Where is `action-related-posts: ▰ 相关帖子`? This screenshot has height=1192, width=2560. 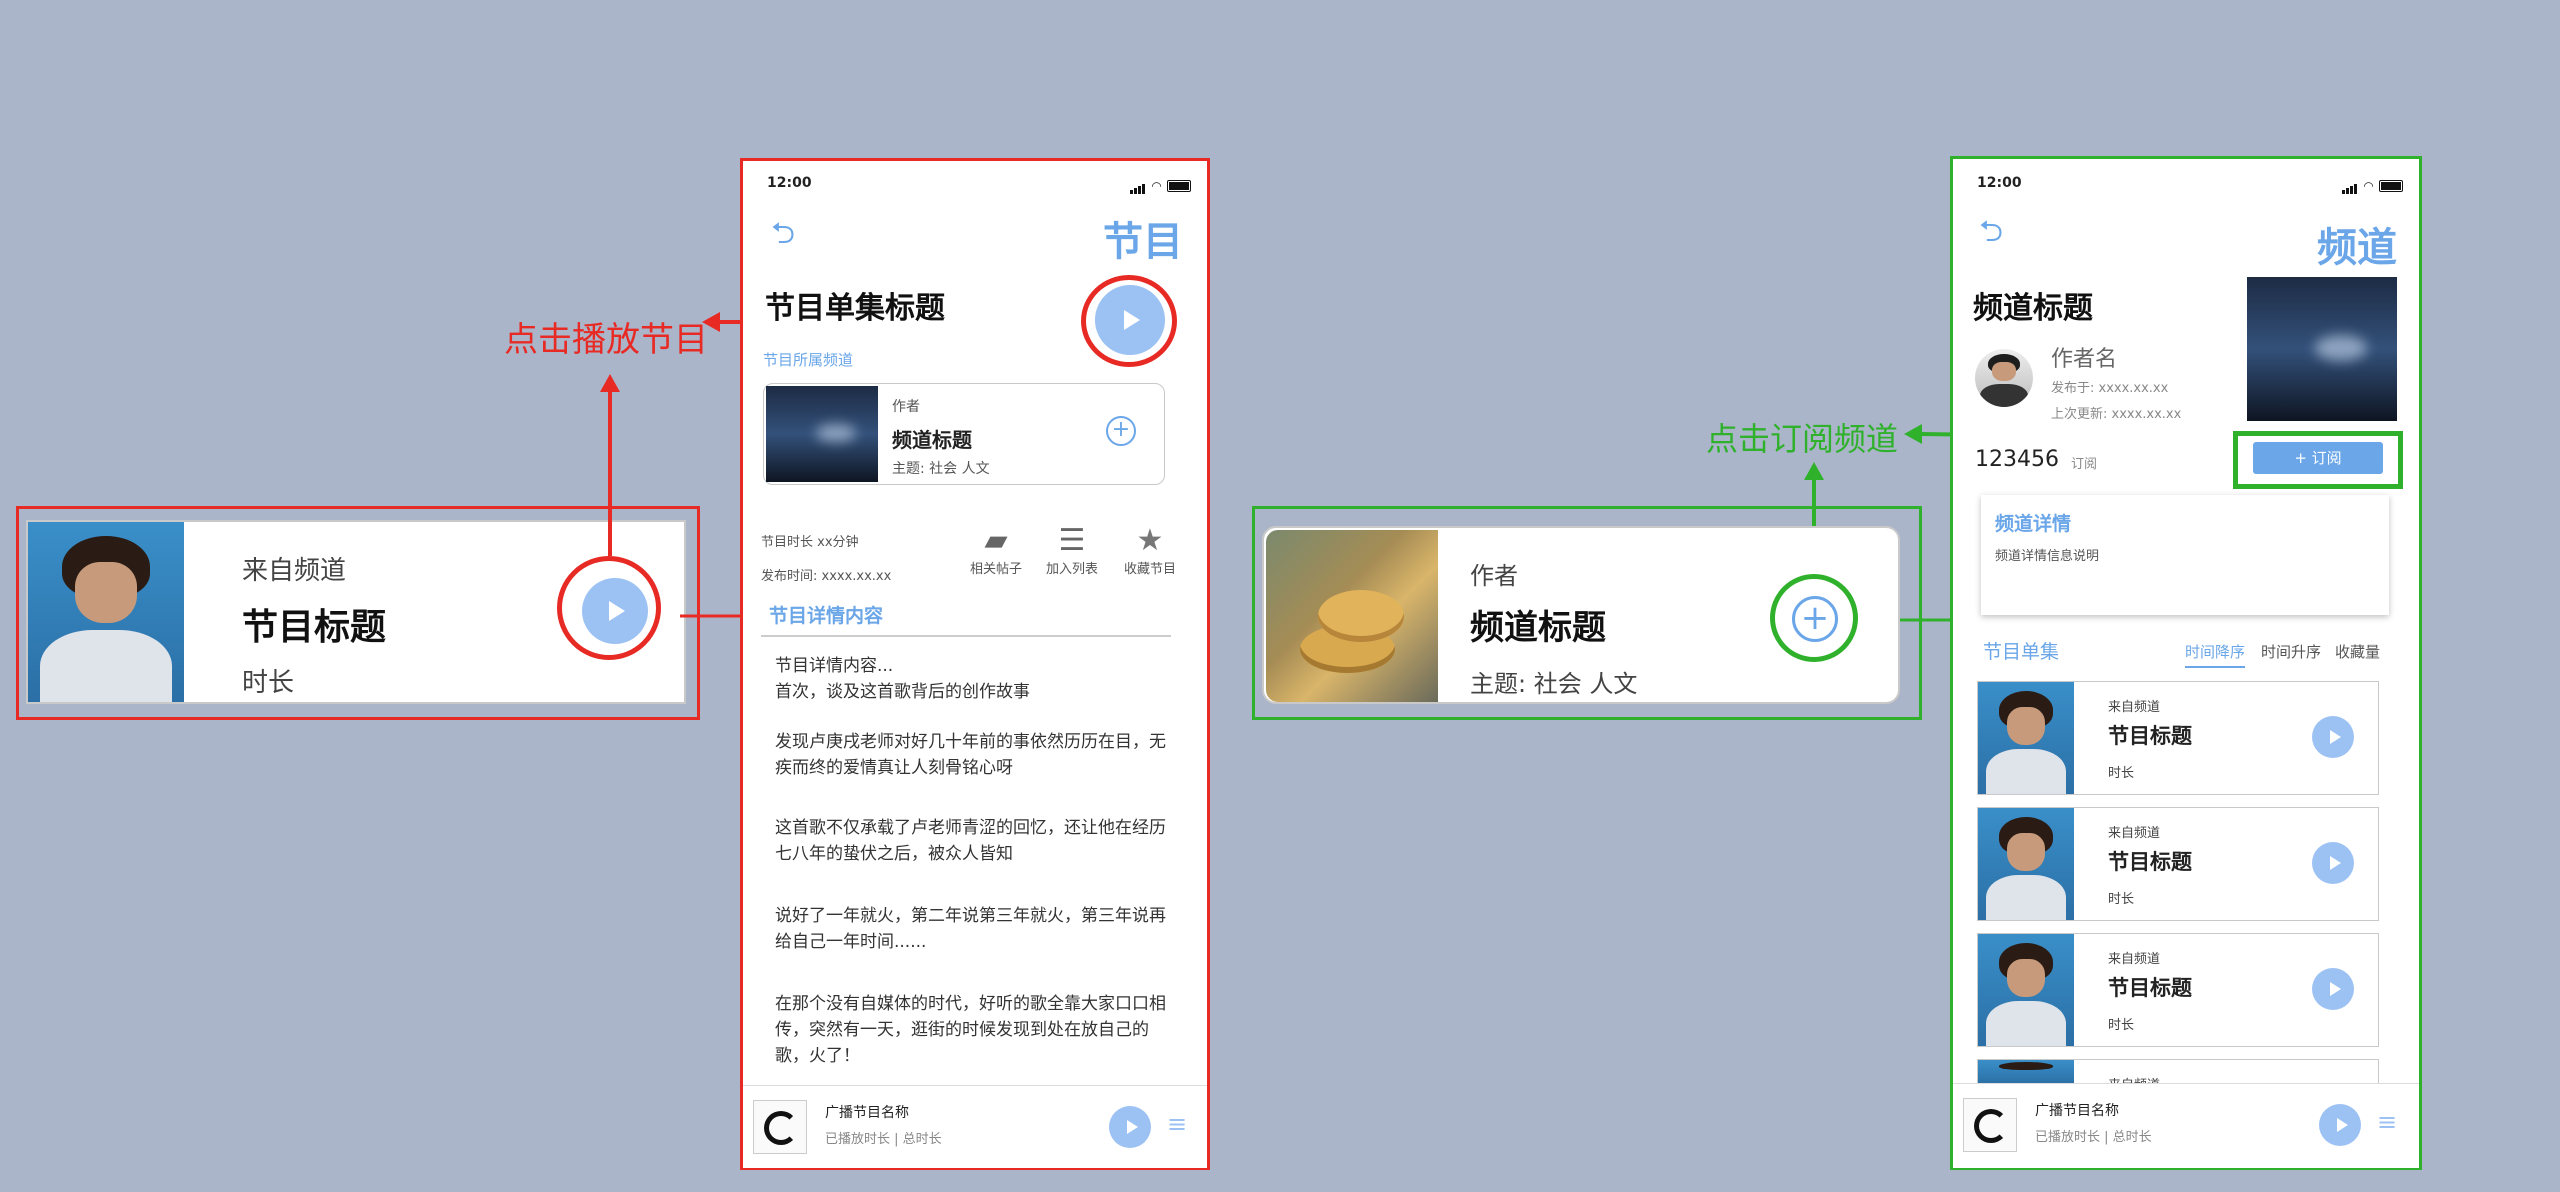 action-related-posts: ▰ 相关帖子 is located at coordinates (996, 550).